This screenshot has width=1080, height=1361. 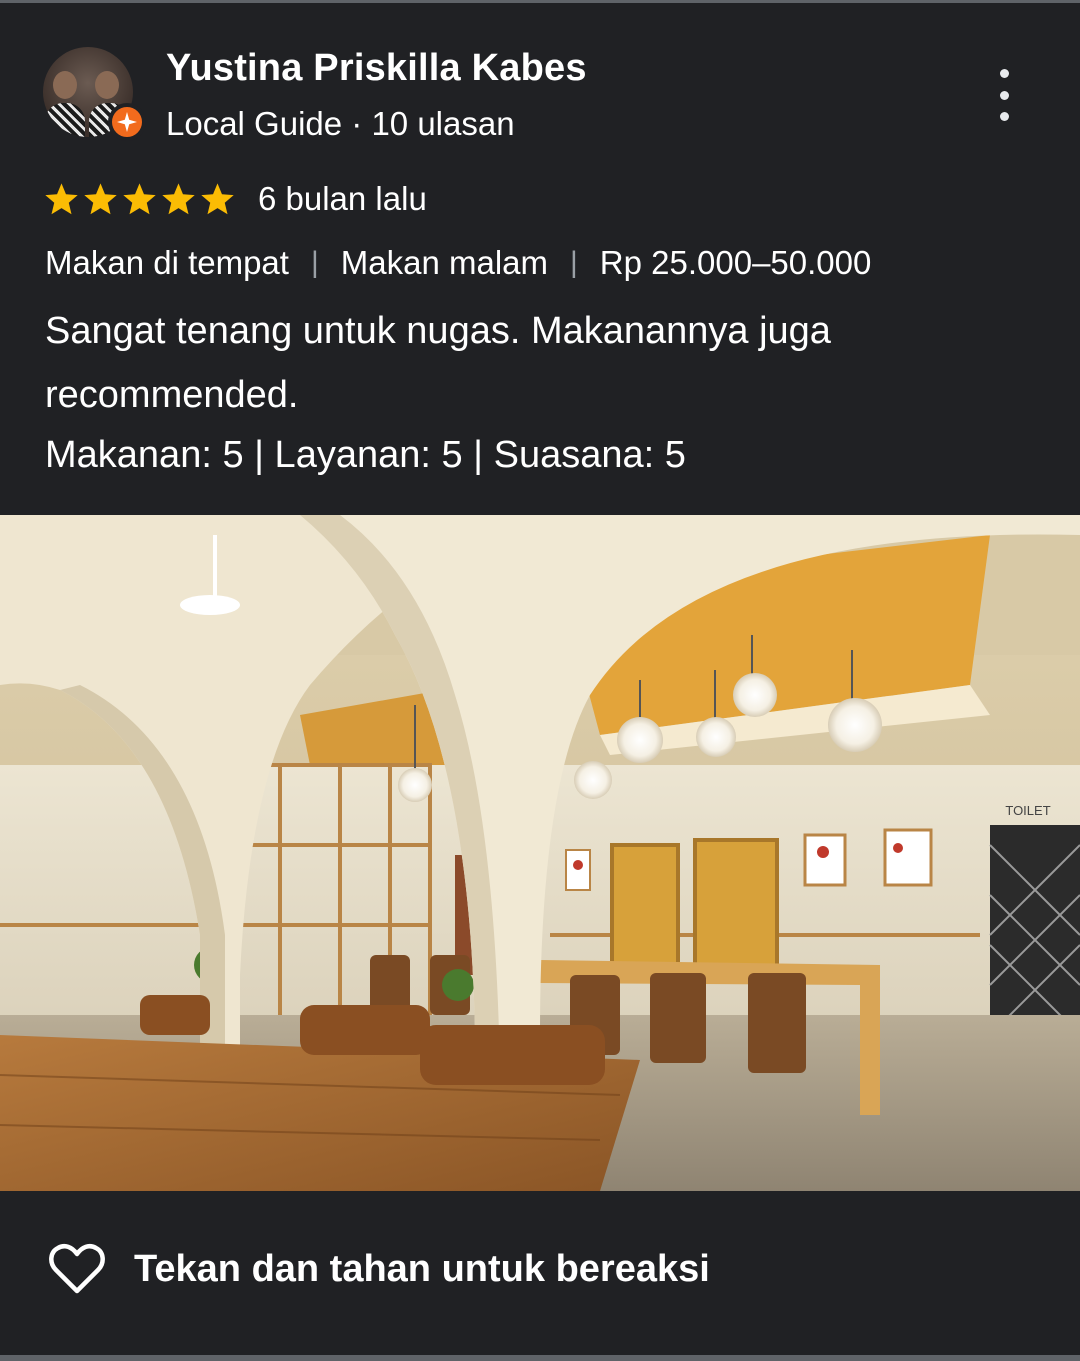 What do you see at coordinates (422, 1268) in the screenshot?
I see `reaction-label: Tekan dan tahan untuk bereaksi` at bounding box center [422, 1268].